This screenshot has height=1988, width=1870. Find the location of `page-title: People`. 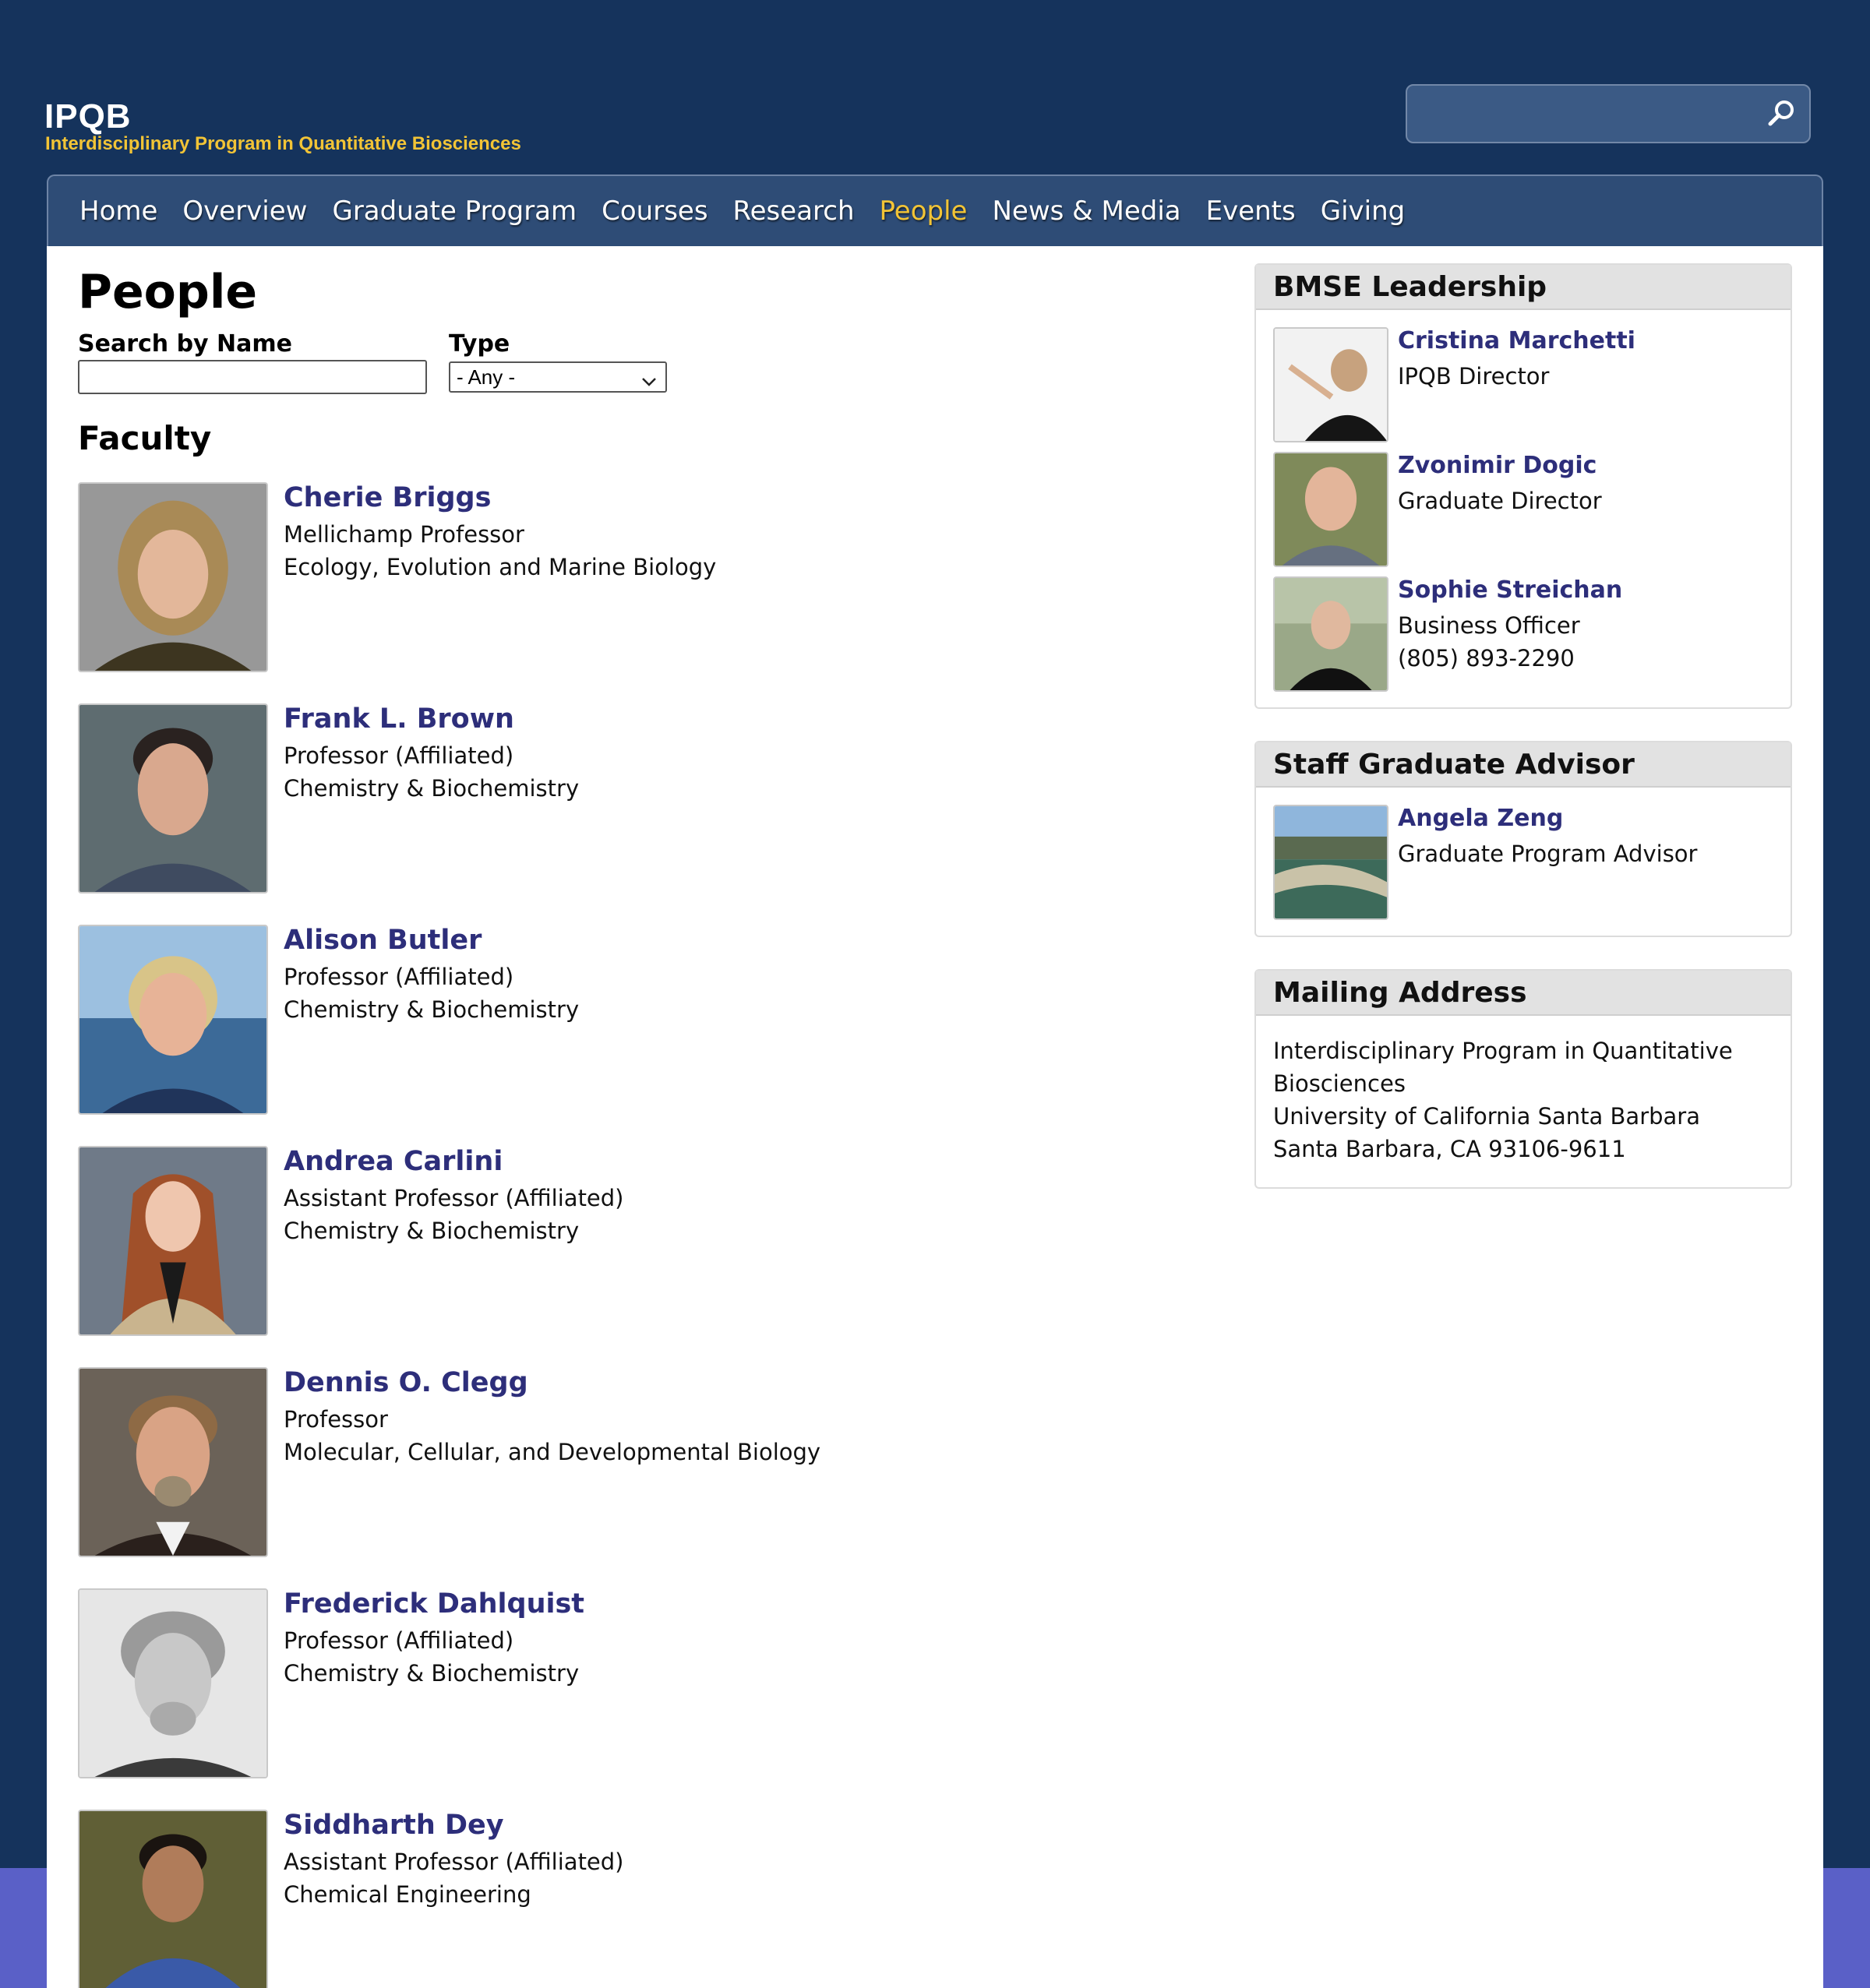

page-title: People is located at coordinates (168, 292).